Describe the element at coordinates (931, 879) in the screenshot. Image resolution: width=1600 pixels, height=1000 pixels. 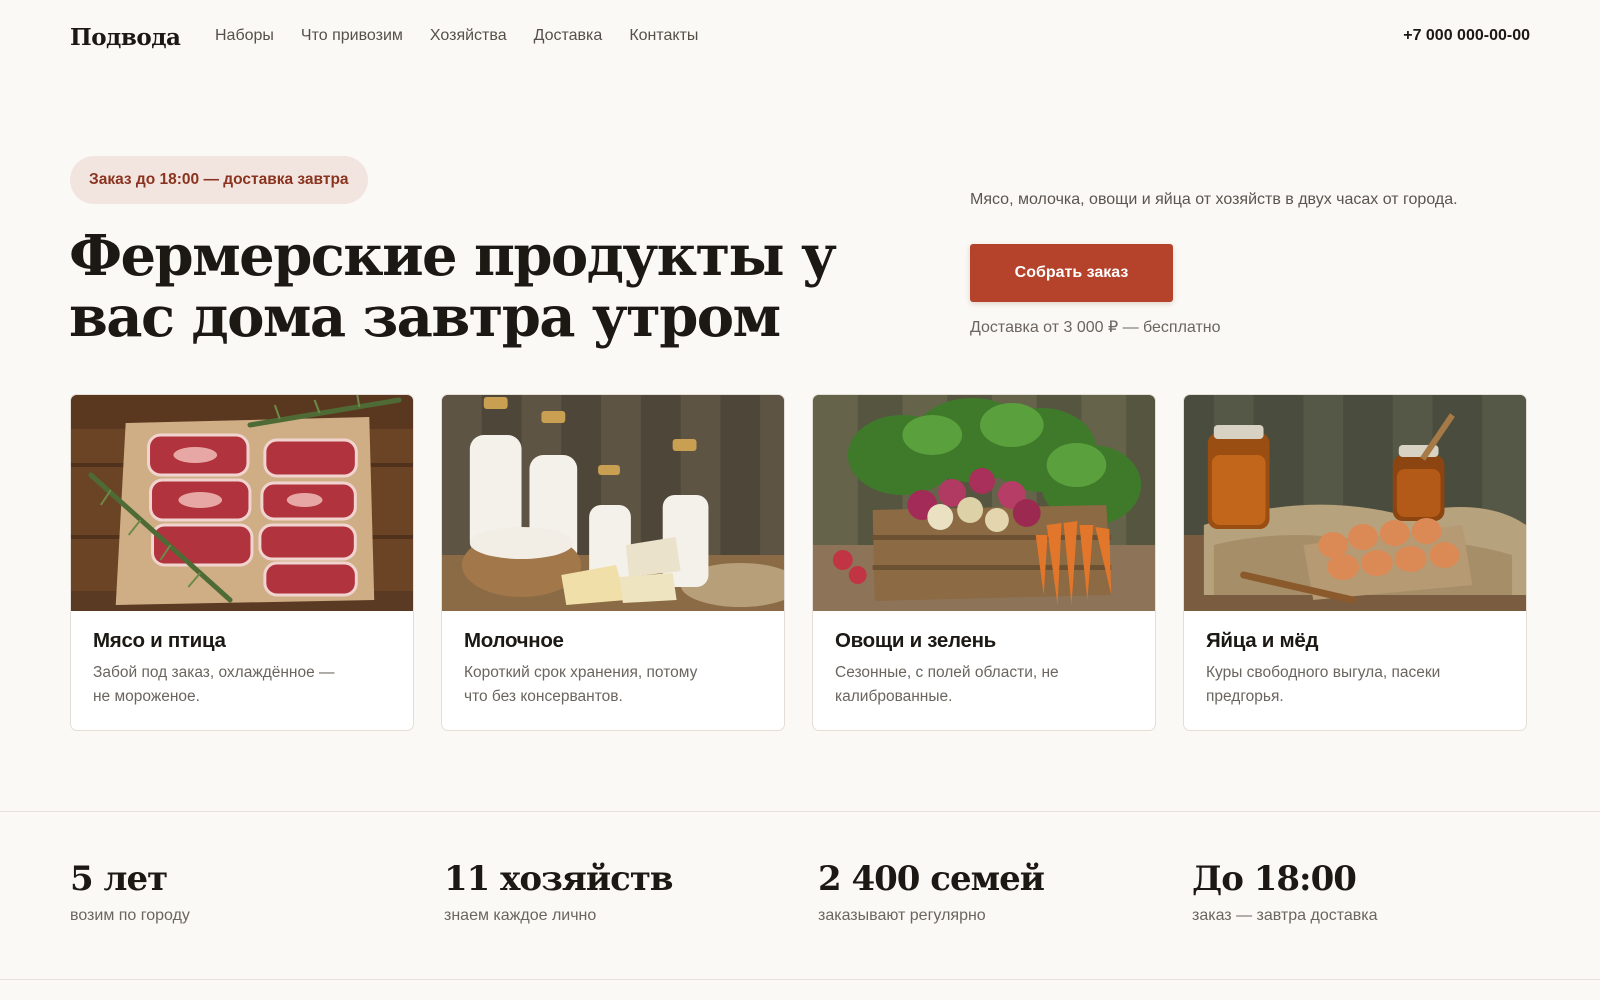
I see `stat-value: 2 400 семей` at that location.